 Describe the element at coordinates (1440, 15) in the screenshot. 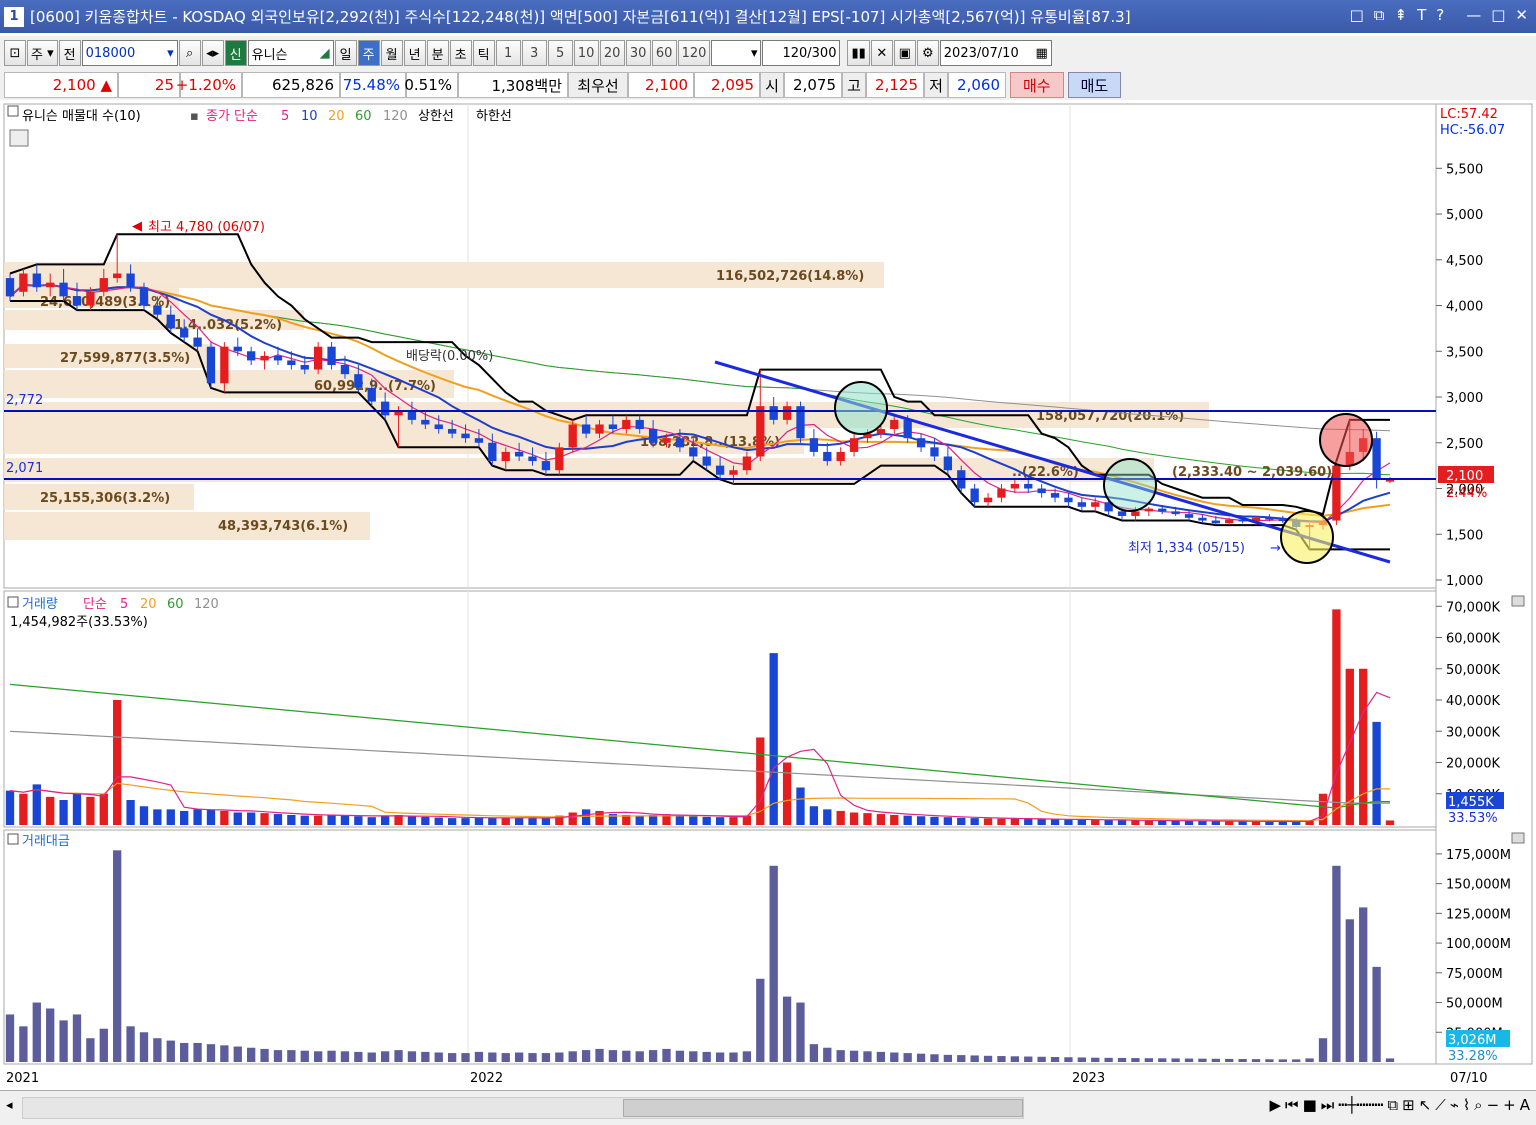

I see `help-icon: ?` at that location.